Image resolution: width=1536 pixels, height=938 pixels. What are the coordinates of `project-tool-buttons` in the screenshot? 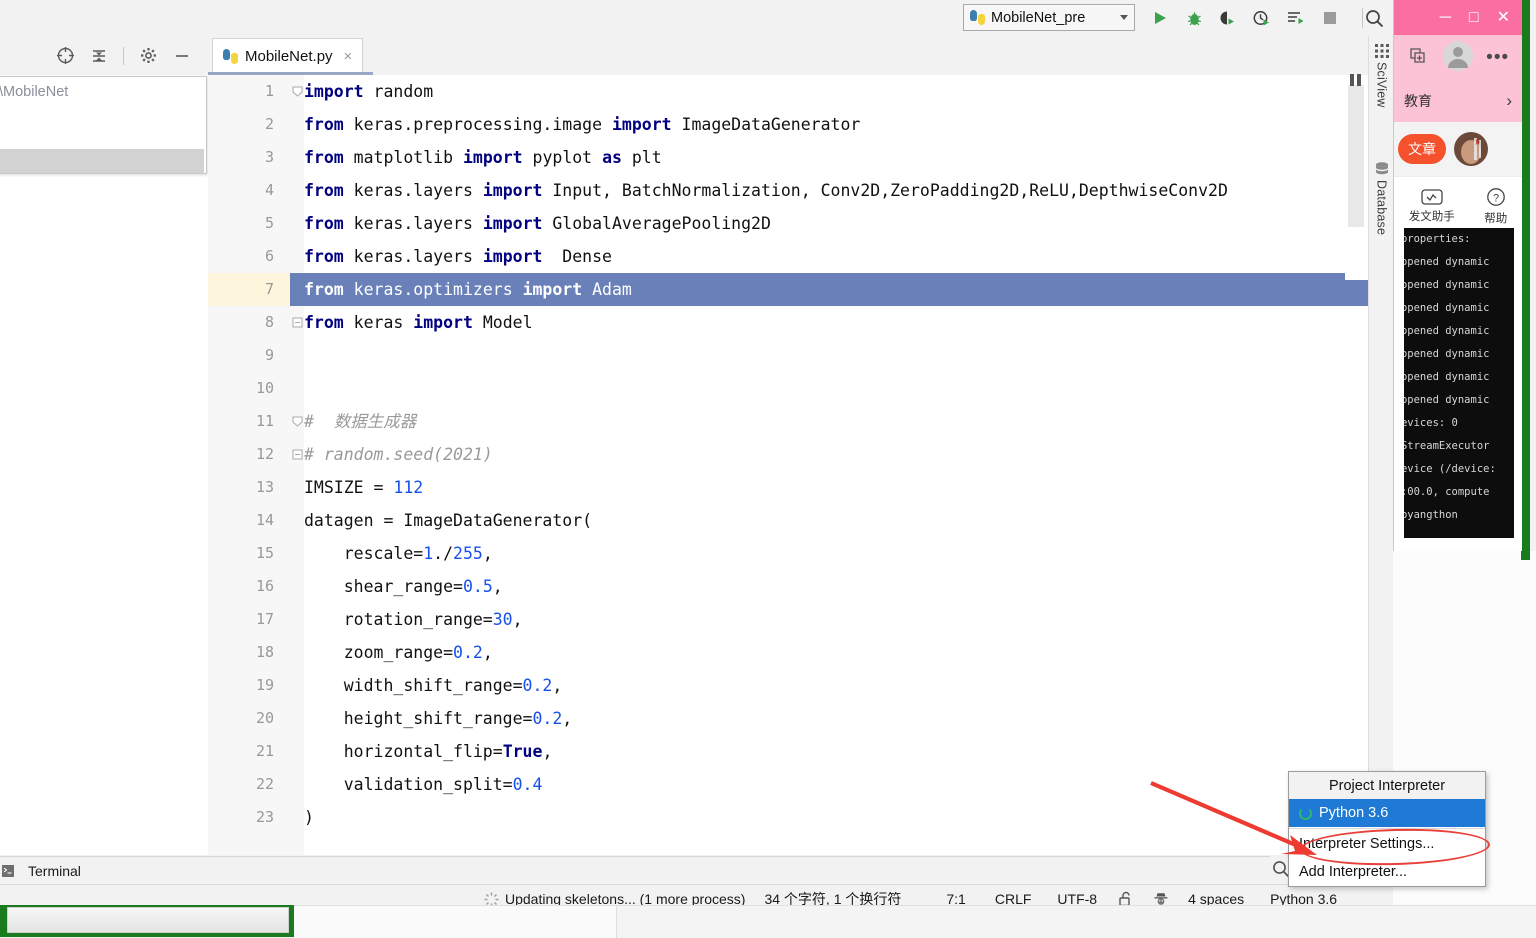 It's located at (104, 55).